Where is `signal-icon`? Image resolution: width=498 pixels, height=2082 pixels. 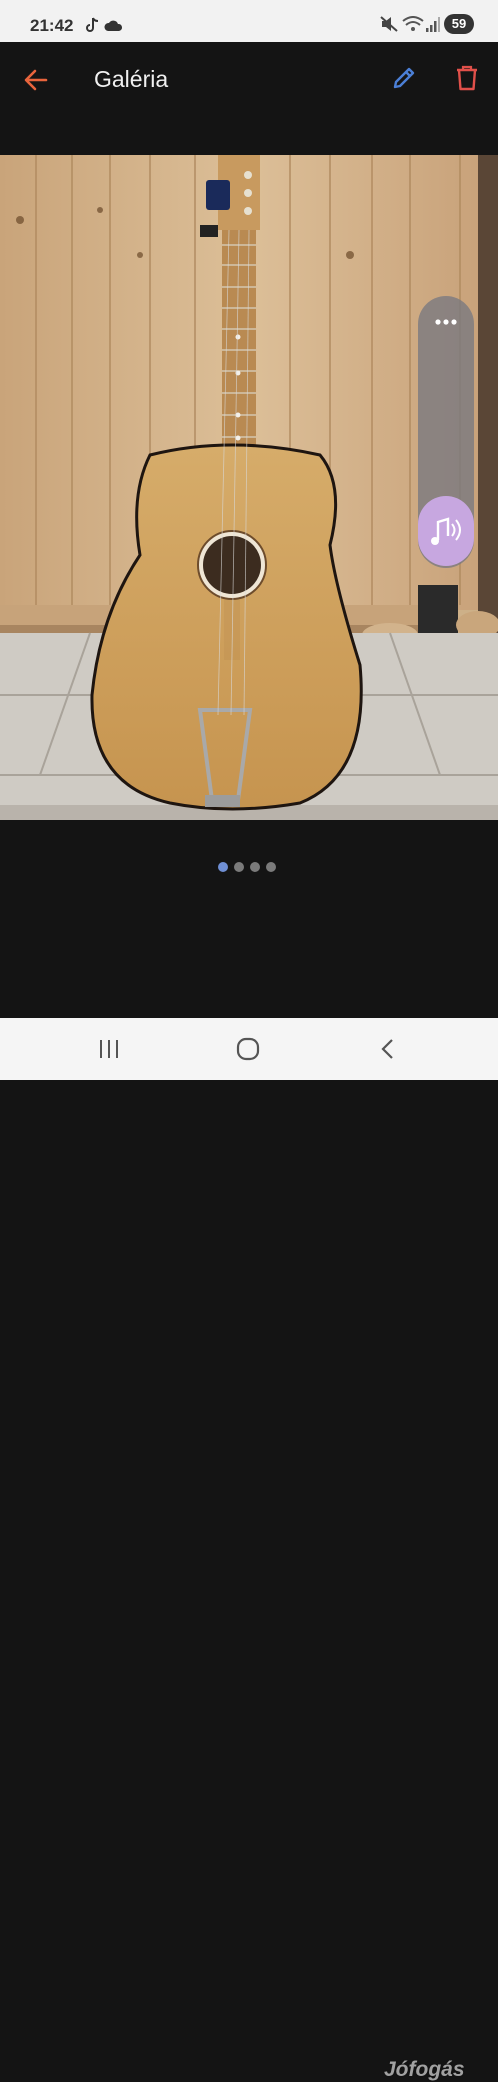
signal-icon is located at coordinates (433, 24).